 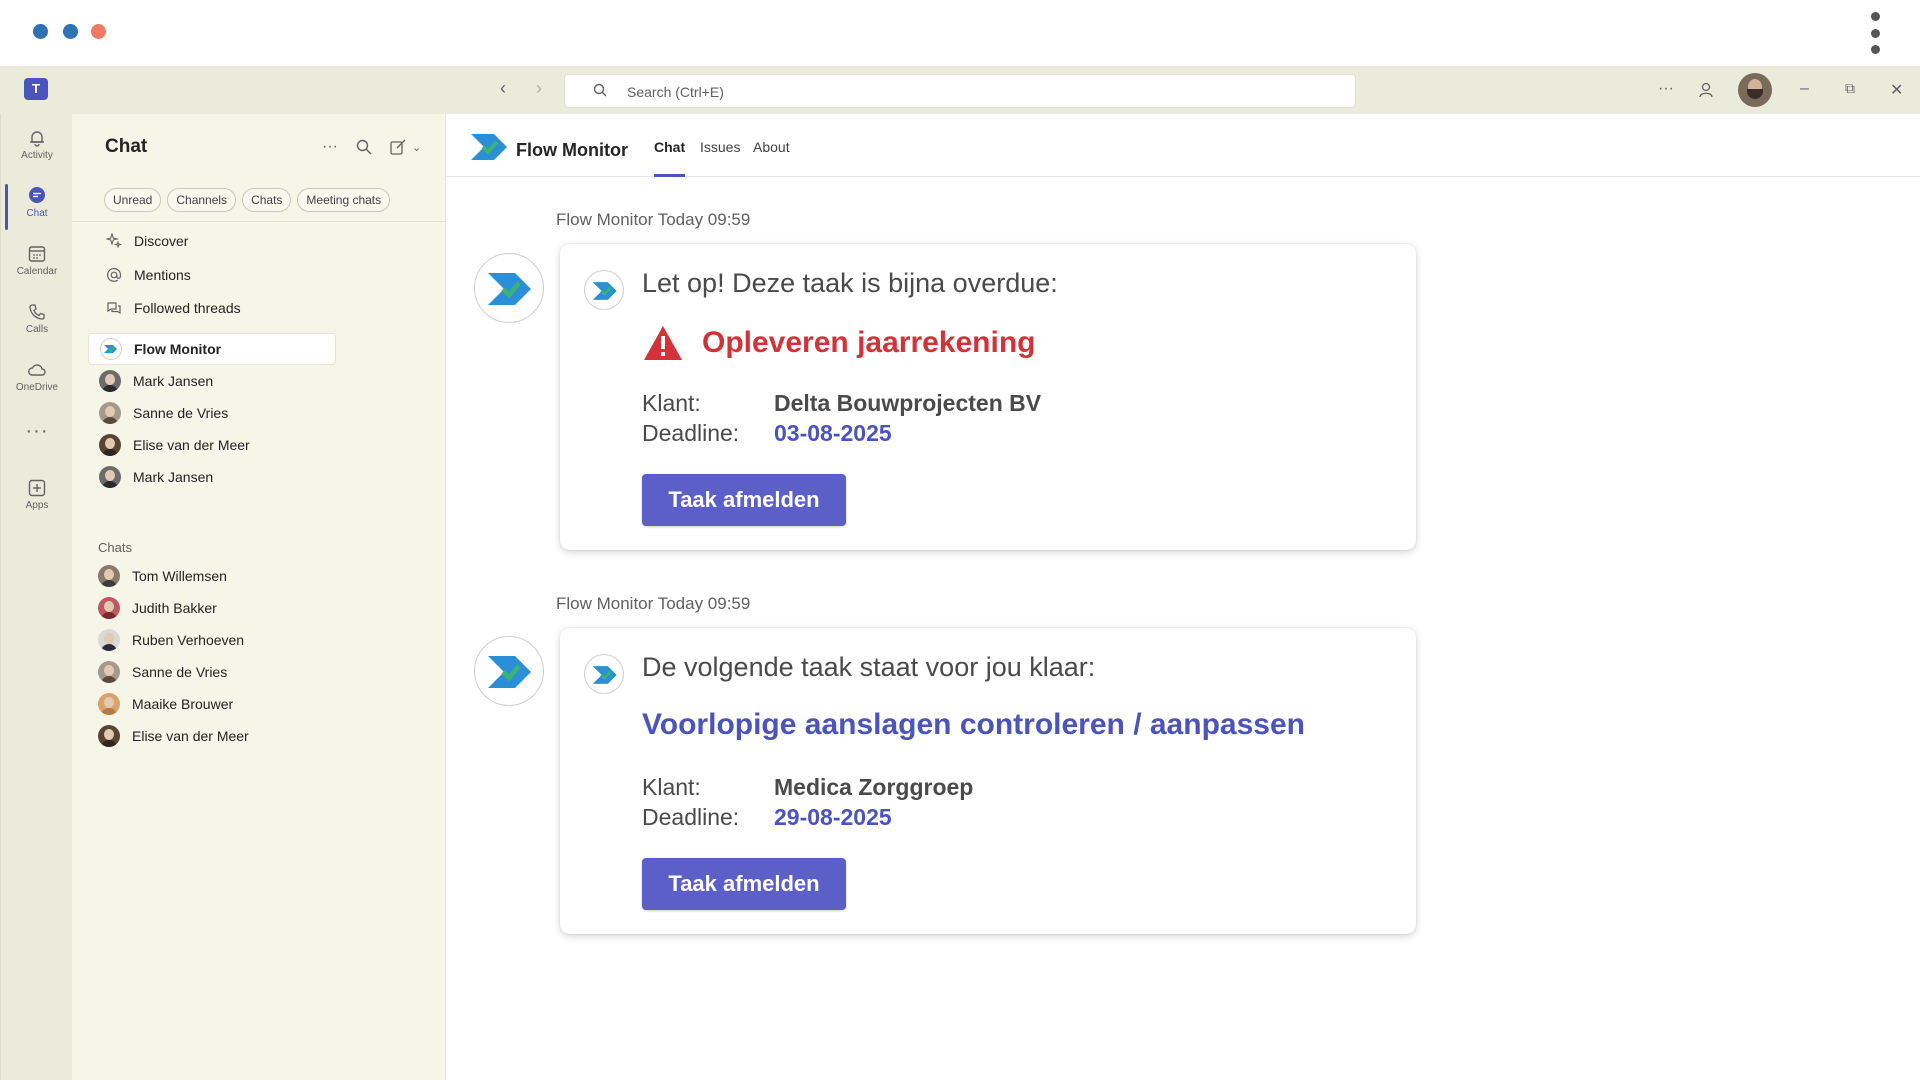 What do you see at coordinates (133, 200) in the screenshot?
I see `filter-chip-unread: Unread` at bounding box center [133, 200].